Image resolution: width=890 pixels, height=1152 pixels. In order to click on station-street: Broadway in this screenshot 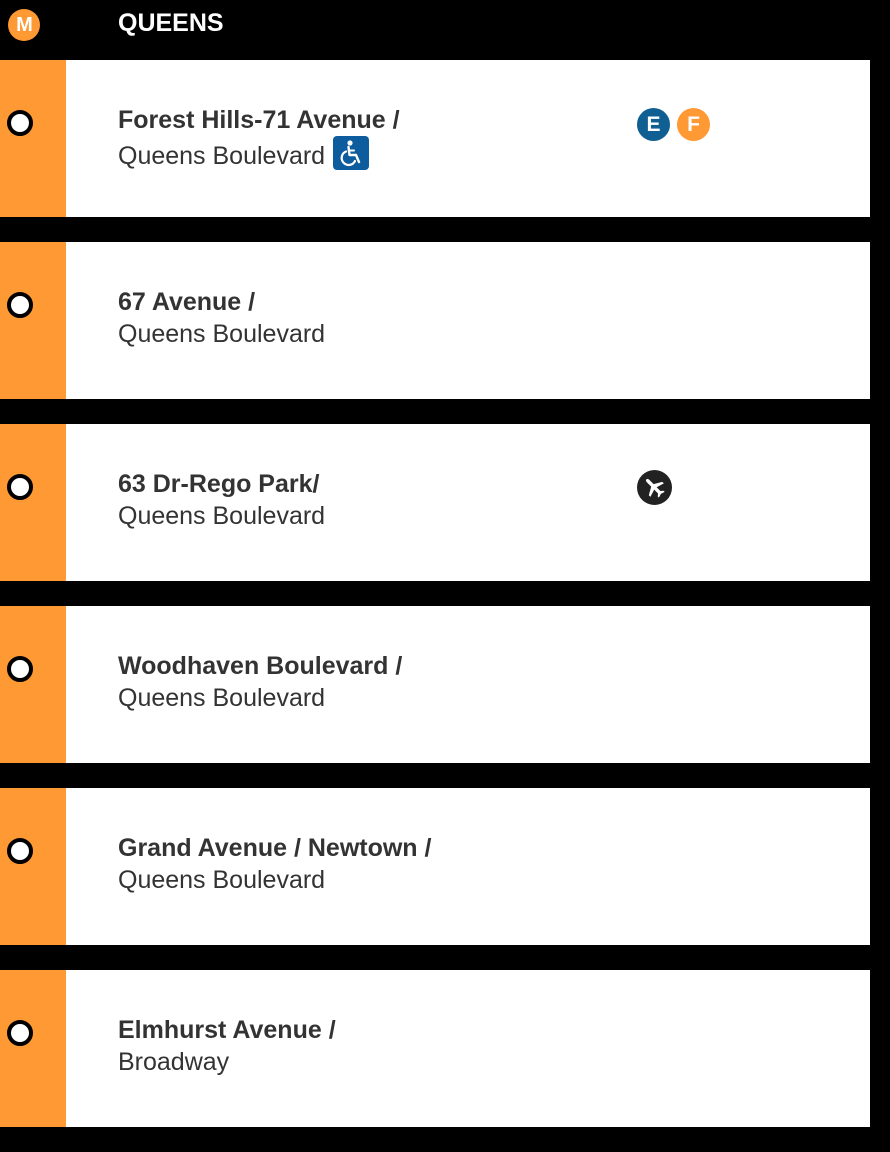, I will do `click(174, 1062)`.